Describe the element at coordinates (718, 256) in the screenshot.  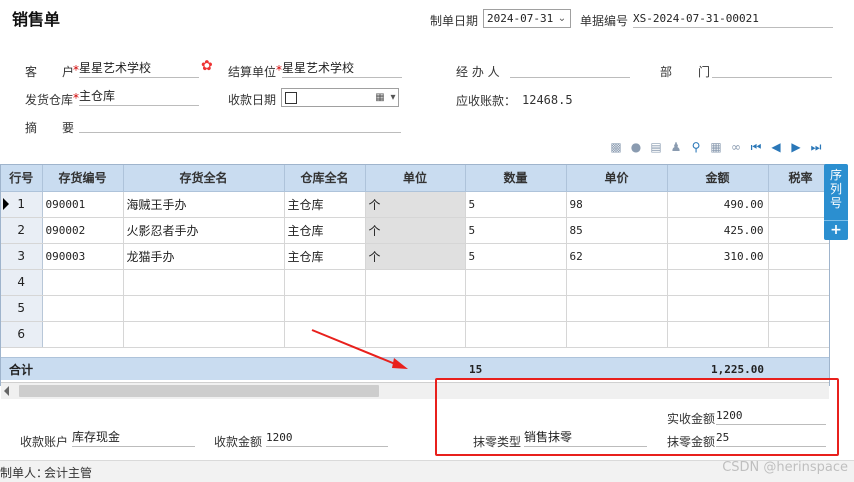
I see `cell-amount: 310.00` at that location.